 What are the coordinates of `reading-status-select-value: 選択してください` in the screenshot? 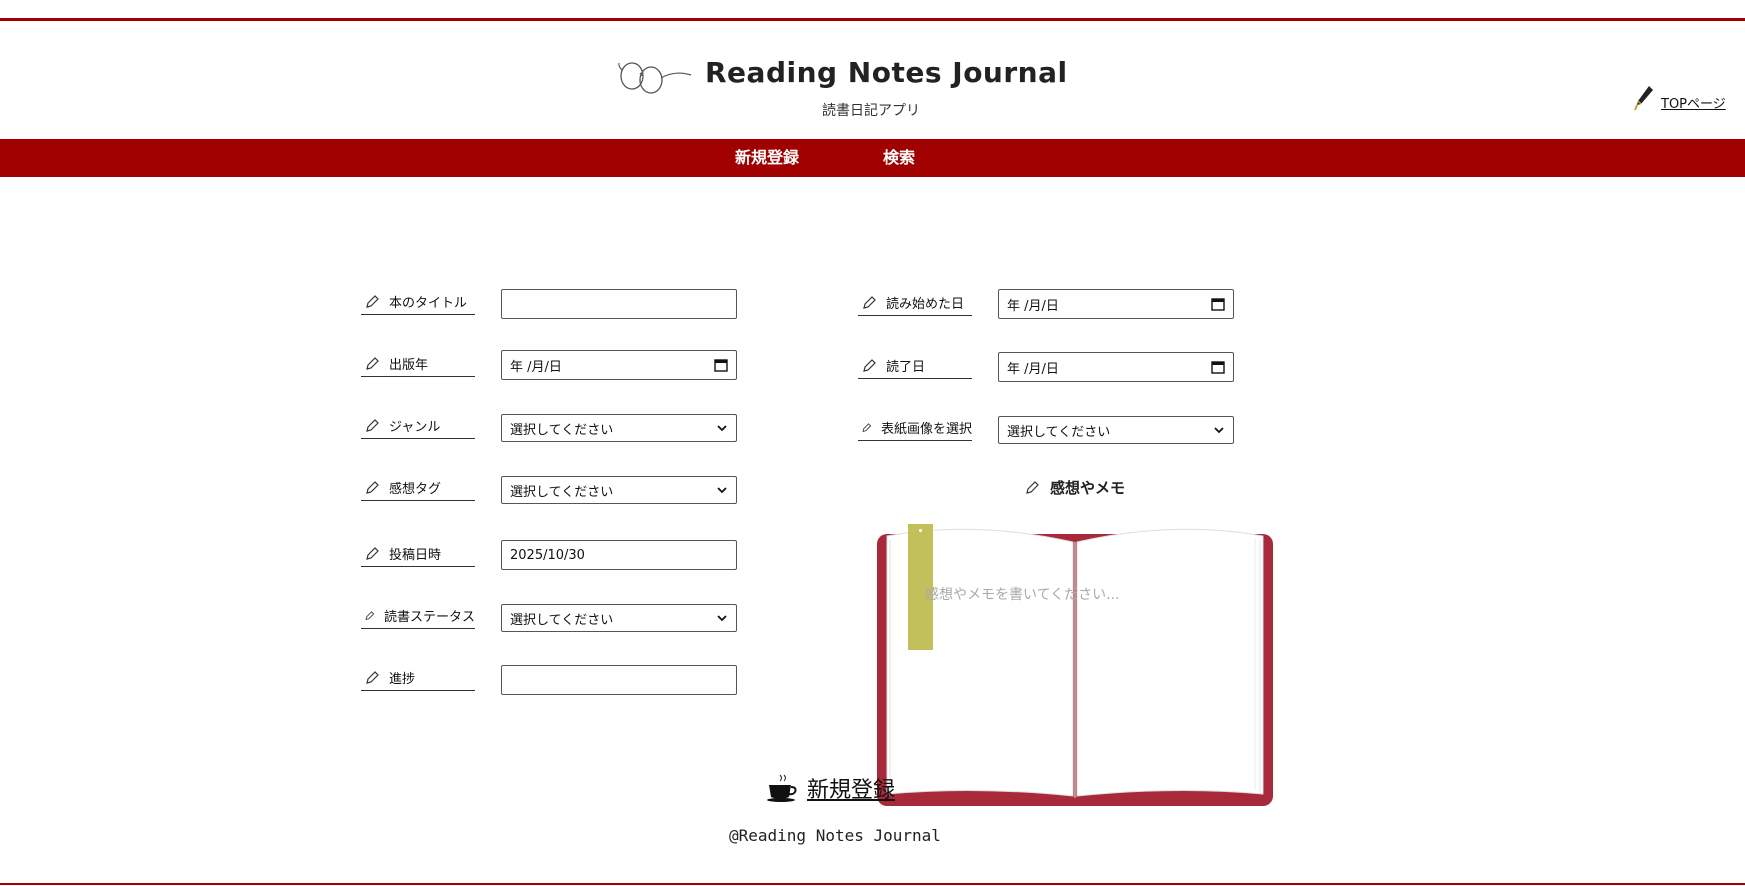 It's located at (562, 620).